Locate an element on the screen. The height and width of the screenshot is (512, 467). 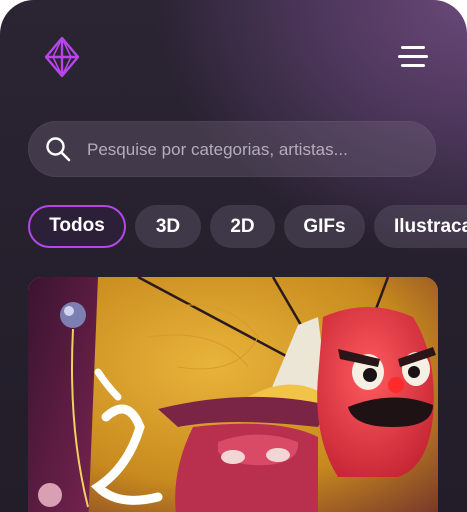
chip-ilustracao: Ilustraca is located at coordinates (420, 226).